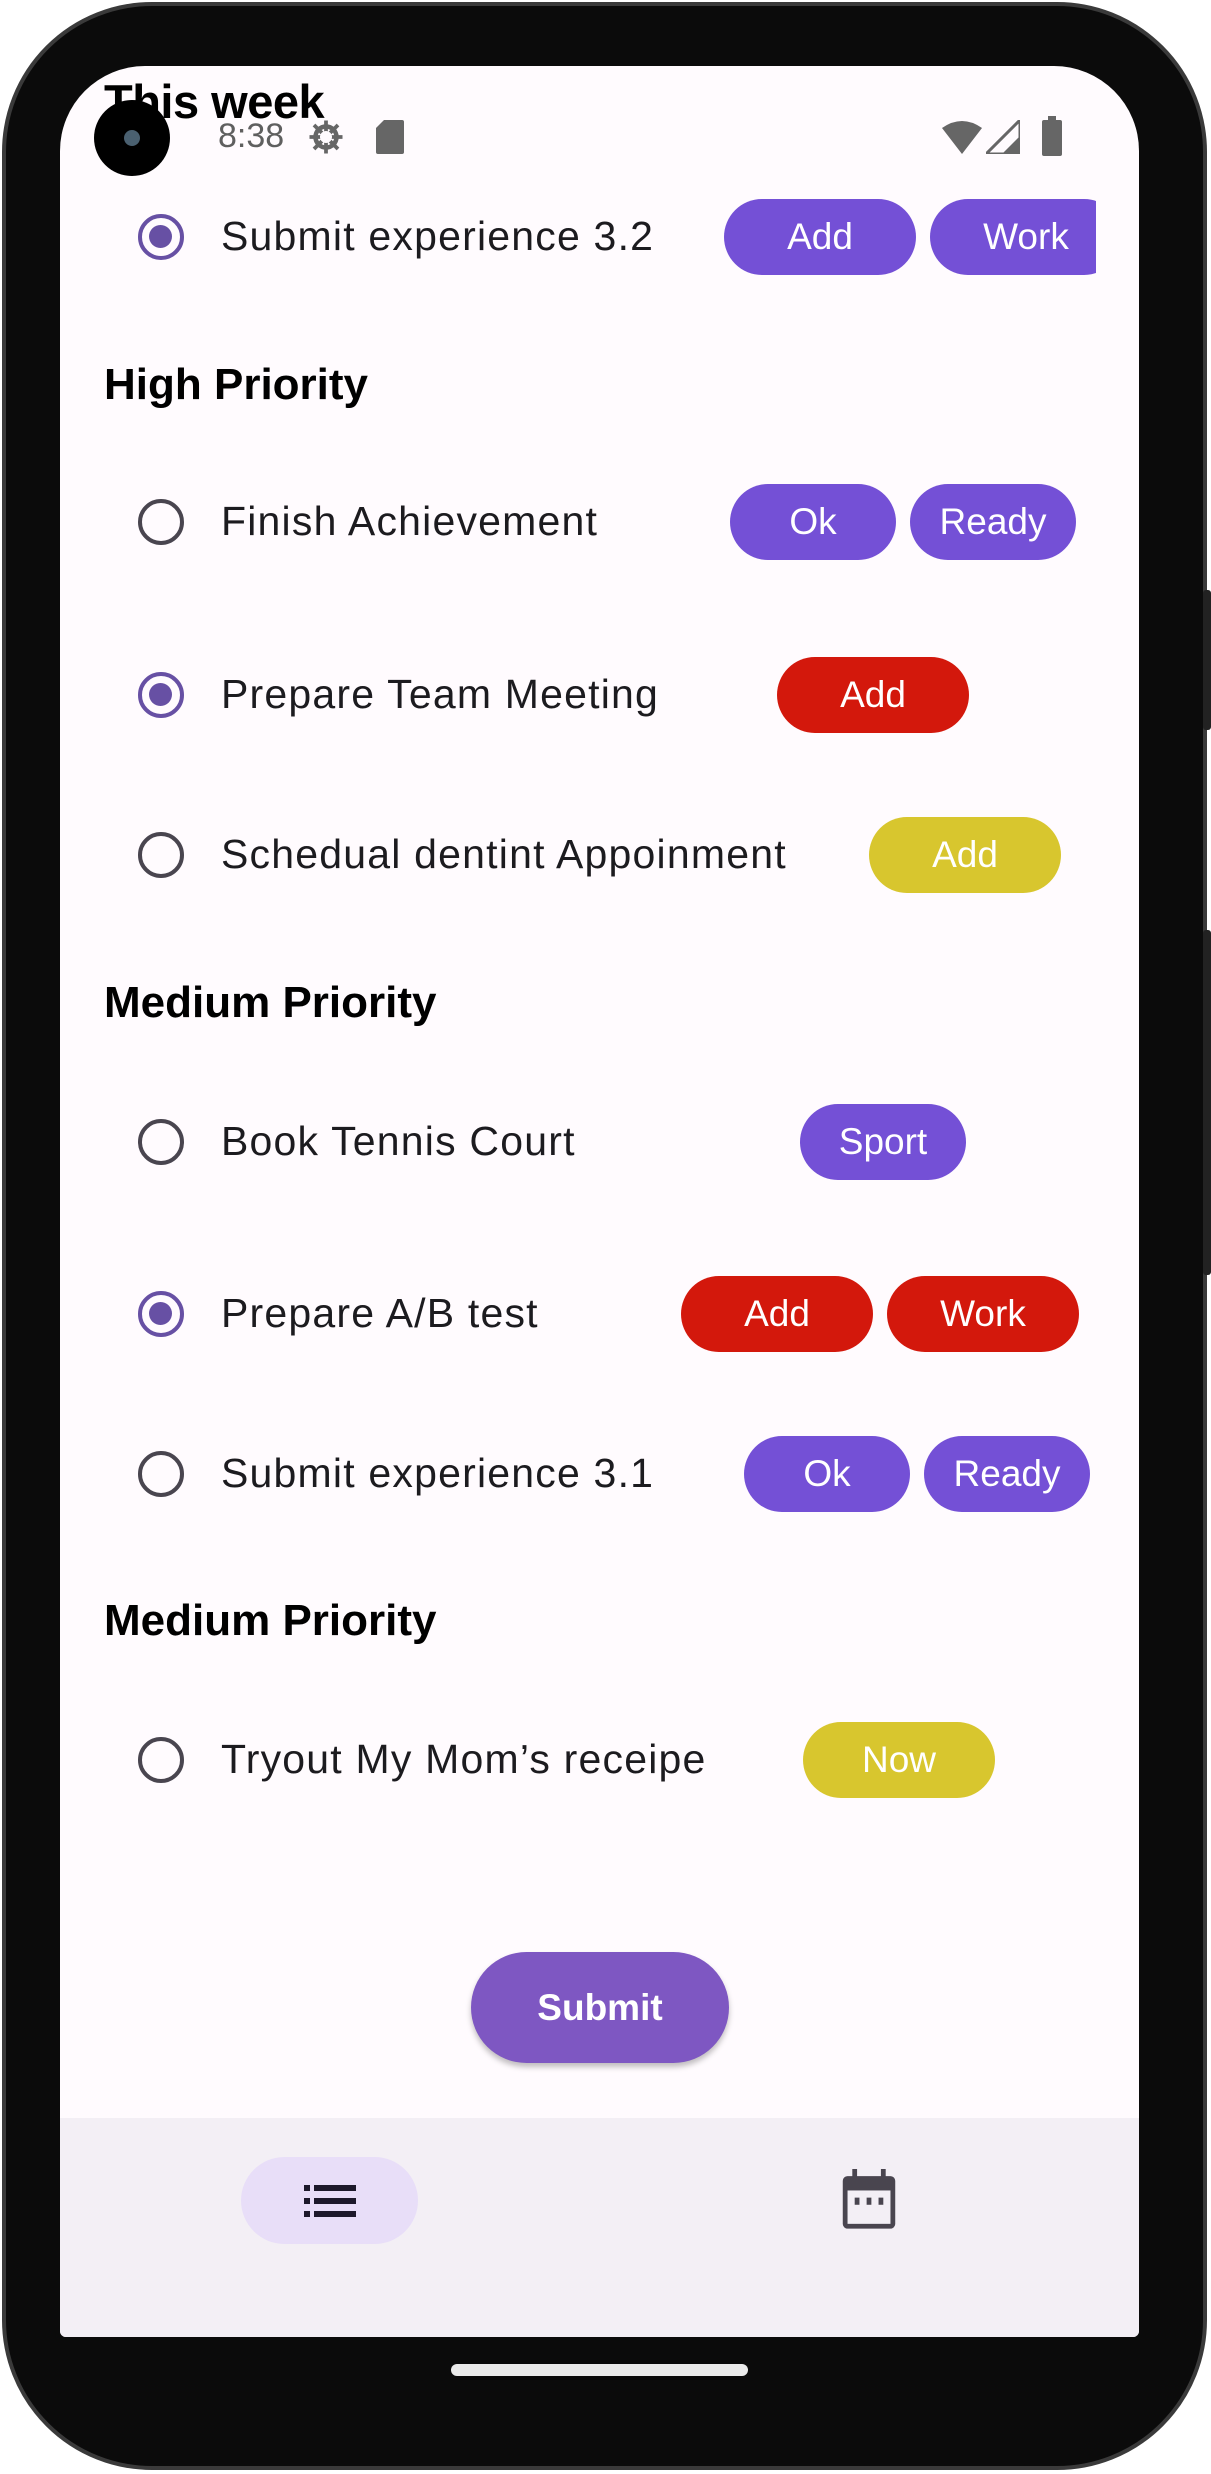 This screenshot has height=2474, width=1211. What do you see at coordinates (438, 1473) in the screenshot?
I see `task-label: Submit experience 3.1` at bounding box center [438, 1473].